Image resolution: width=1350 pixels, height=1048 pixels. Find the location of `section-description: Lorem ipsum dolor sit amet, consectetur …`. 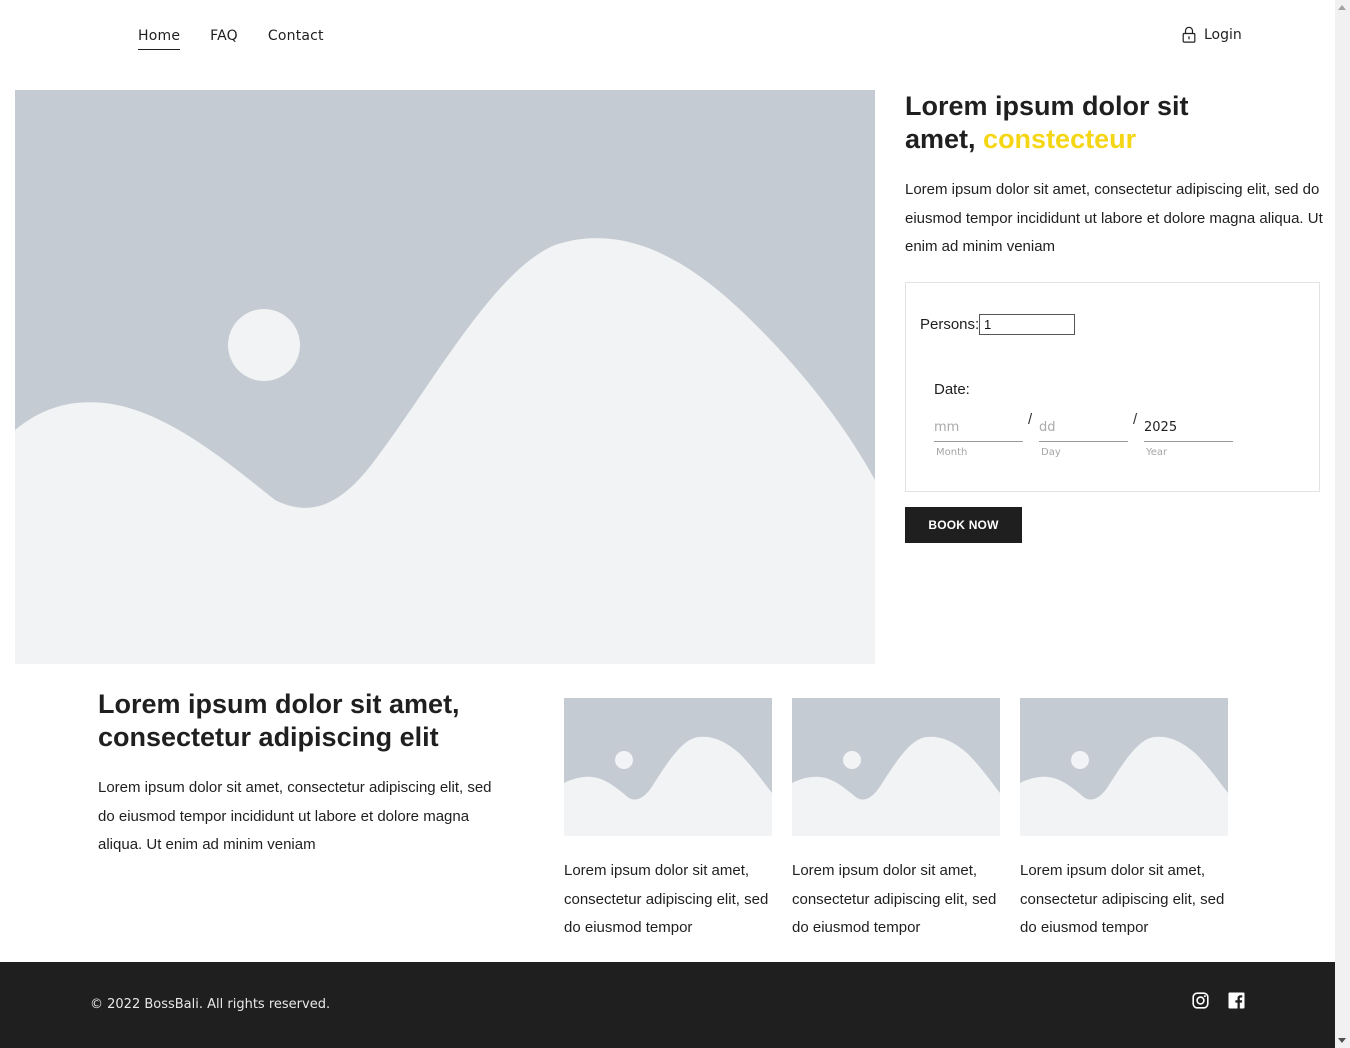

section-description: Lorem ipsum dolor sit amet, consectetur … is located at coordinates (295, 816).